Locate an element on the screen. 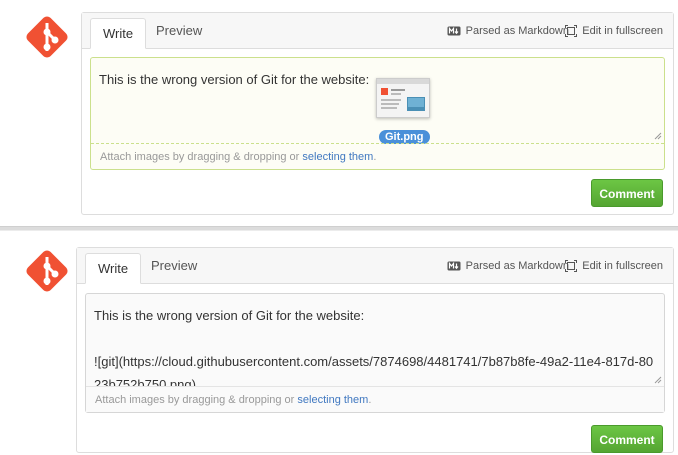  dragged-file-name: Git.png is located at coordinates (404, 137).